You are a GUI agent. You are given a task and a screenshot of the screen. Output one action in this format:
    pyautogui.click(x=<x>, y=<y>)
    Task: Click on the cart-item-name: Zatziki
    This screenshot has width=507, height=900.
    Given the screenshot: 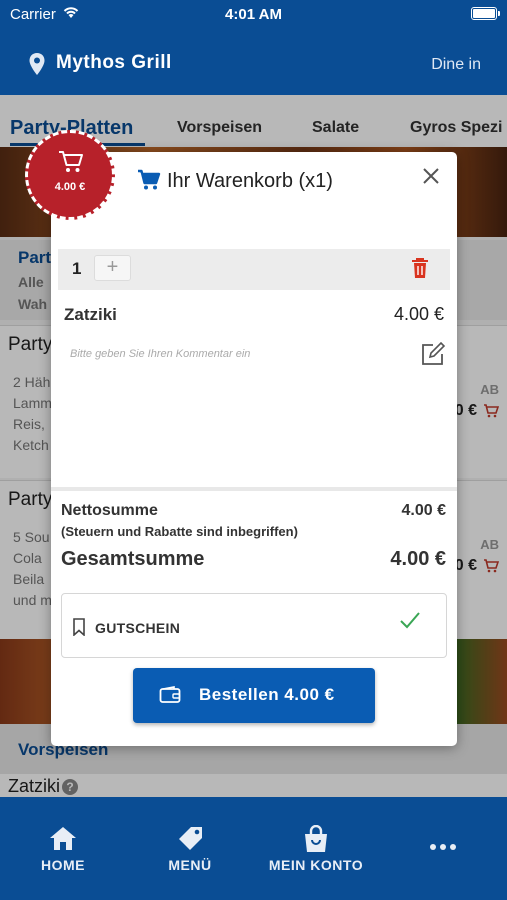 What is the action you would take?
    pyautogui.click(x=90, y=314)
    